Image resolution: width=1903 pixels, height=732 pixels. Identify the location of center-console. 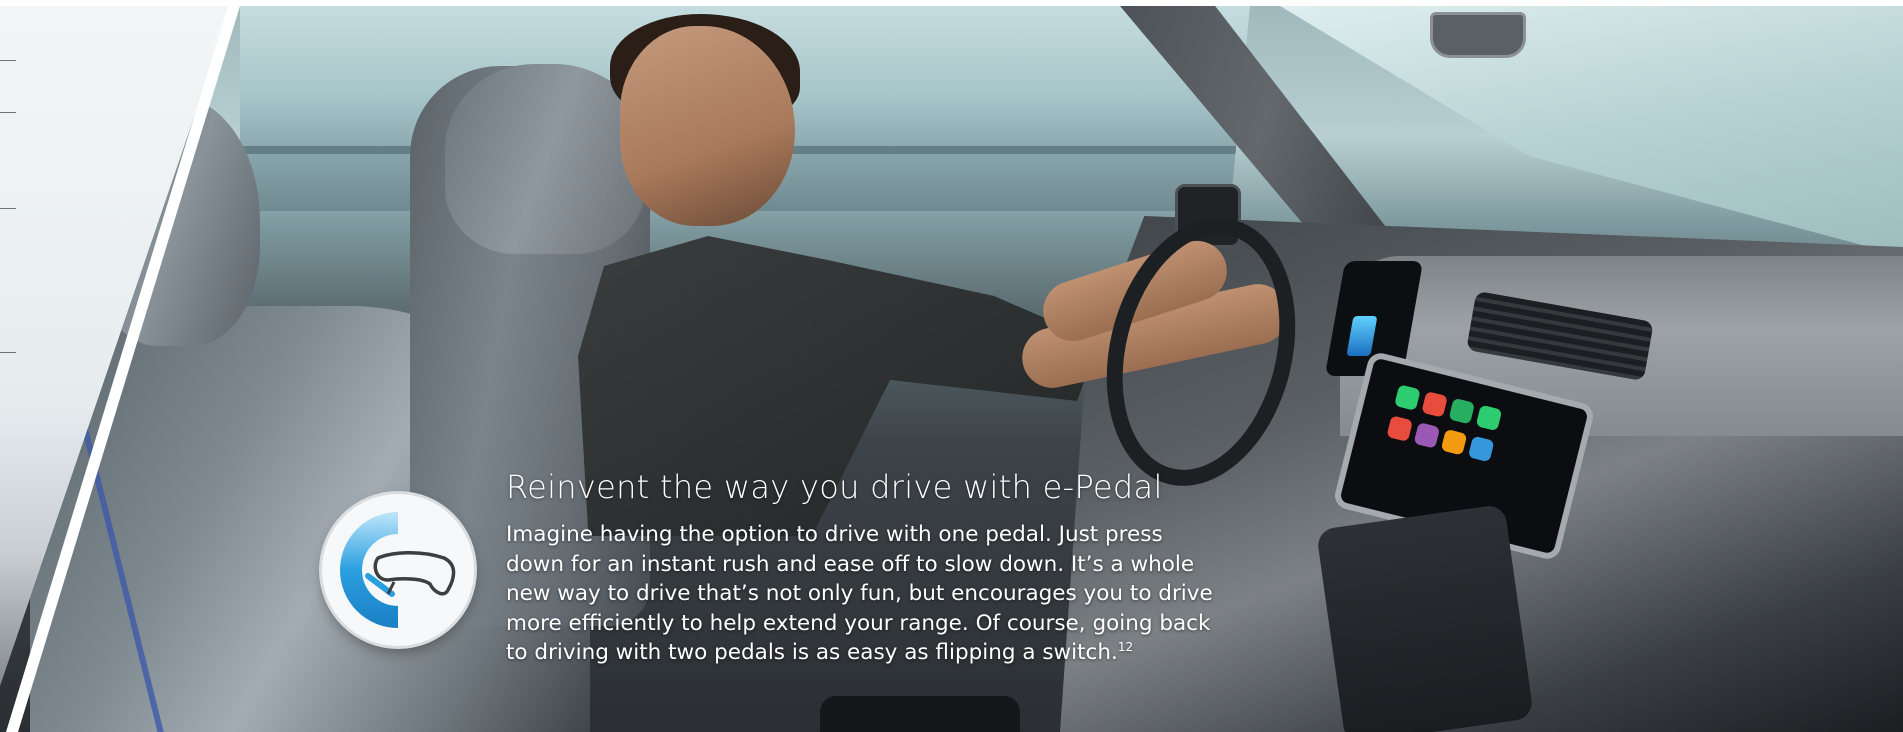
(1425, 617).